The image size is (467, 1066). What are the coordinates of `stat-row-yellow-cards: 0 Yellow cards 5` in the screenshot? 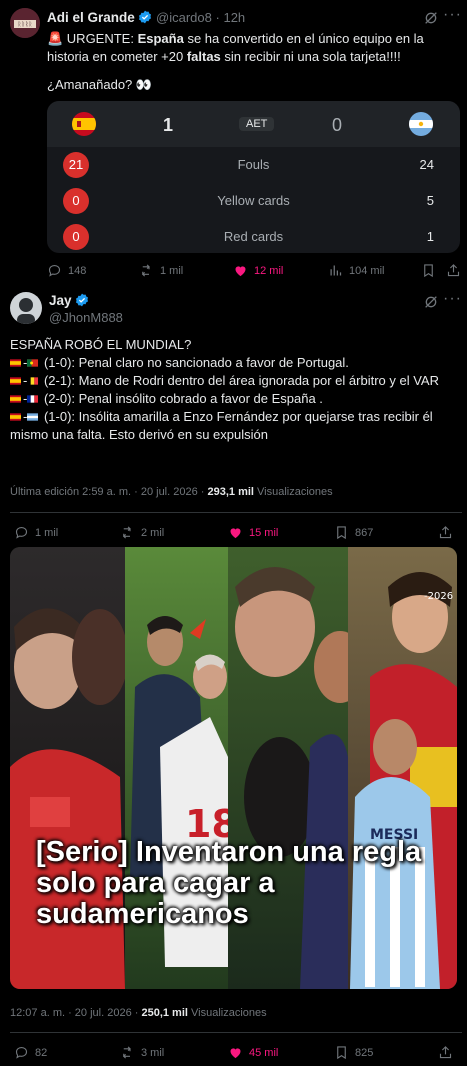 It's located at (253, 201).